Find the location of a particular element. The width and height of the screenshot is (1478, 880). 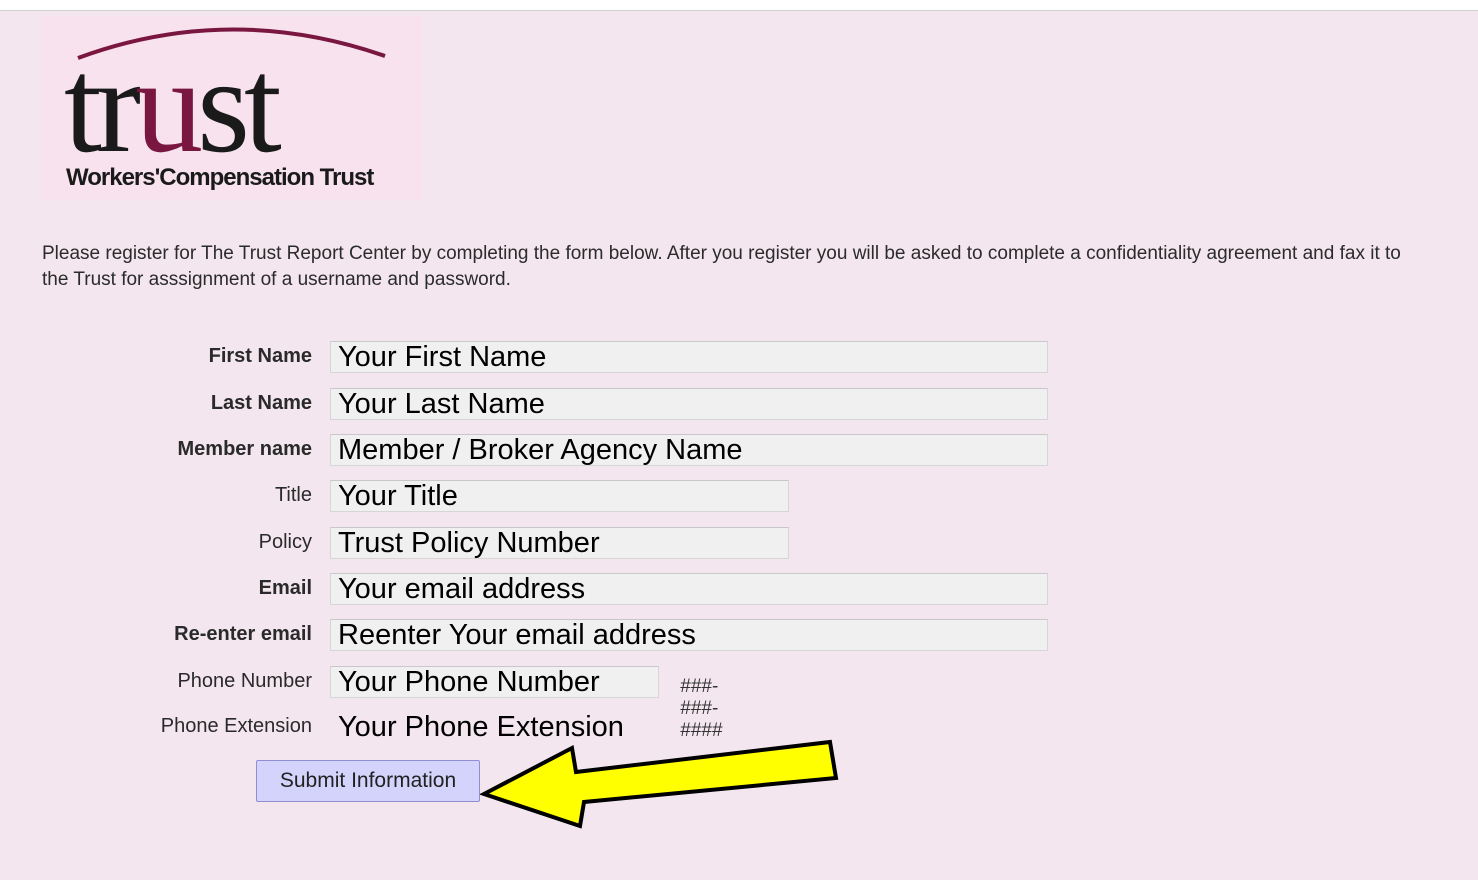

email-input is located at coordinates (689, 589).